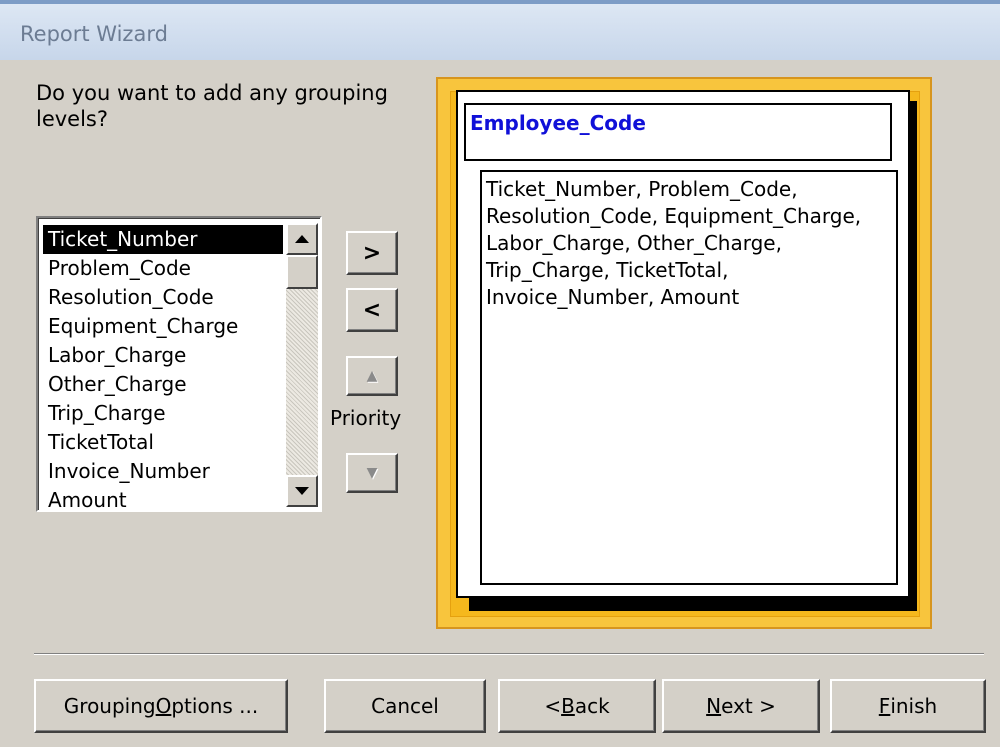 The width and height of the screenshot is (1000, 747). I want to click on grouping-question: Do you want to add any grouping levels?, so click(212, 106).